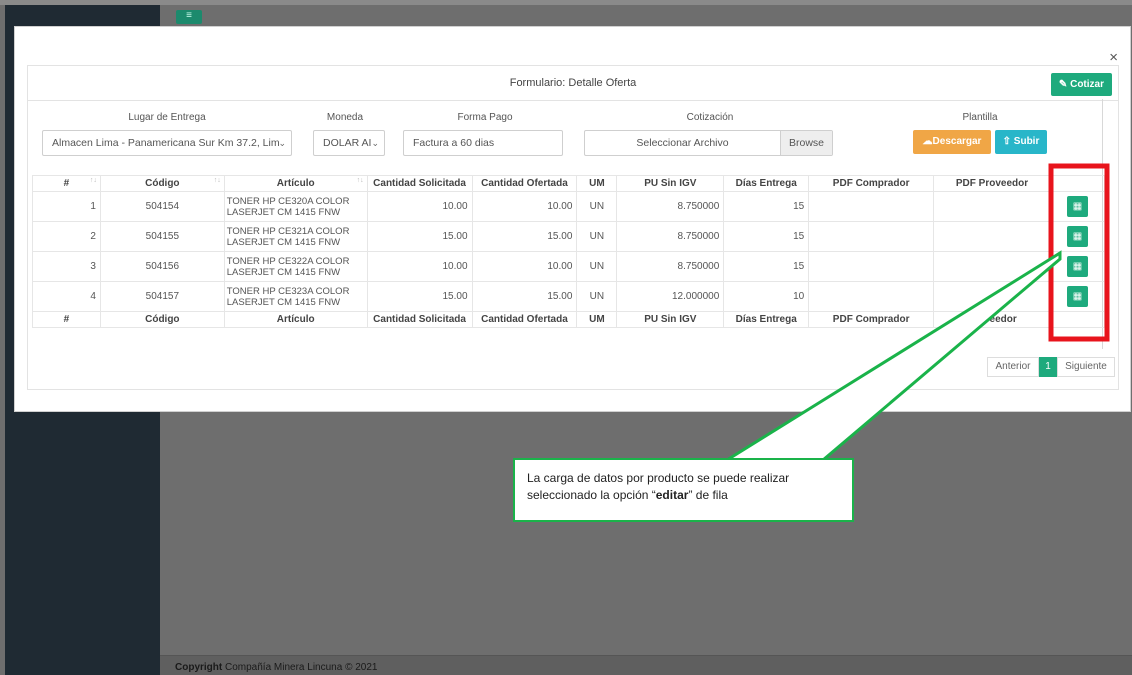  Describe the element at coordinates (597, 319) in the screenshot. I see `foot-header-um: UM` at that location.